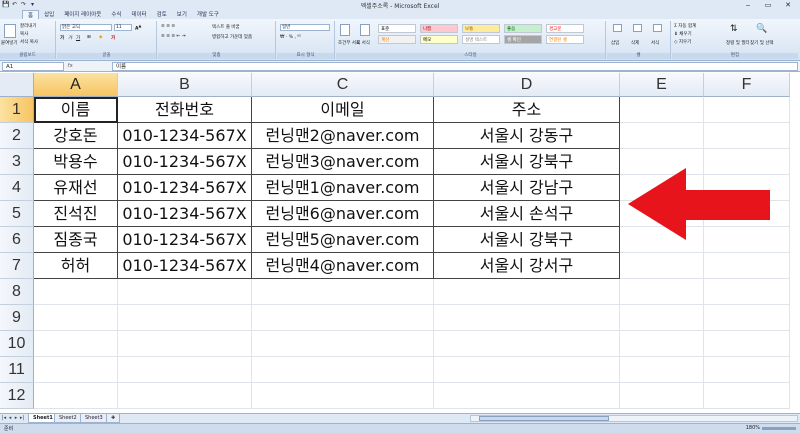 The width and height of the screenshot is (800, 433). I want to click on cell-d7: 서울시 강서구, so click(527, 266).